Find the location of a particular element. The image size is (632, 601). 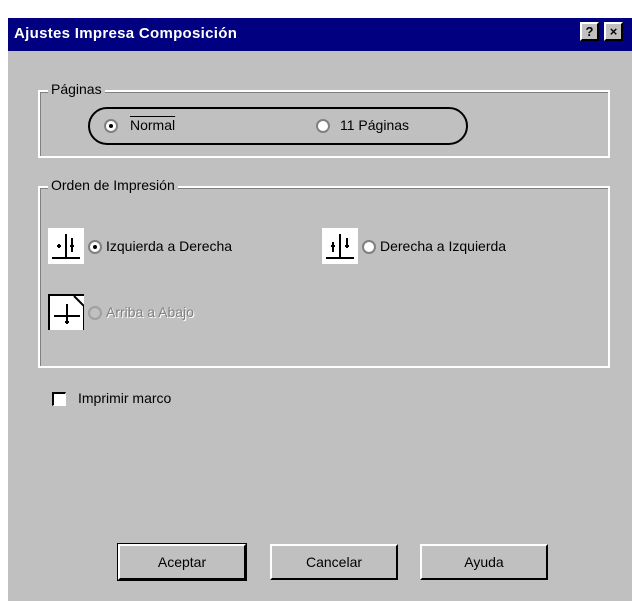

title-bar: Ajustes Impresa Composición ? × is located at coordinates (320, 34).